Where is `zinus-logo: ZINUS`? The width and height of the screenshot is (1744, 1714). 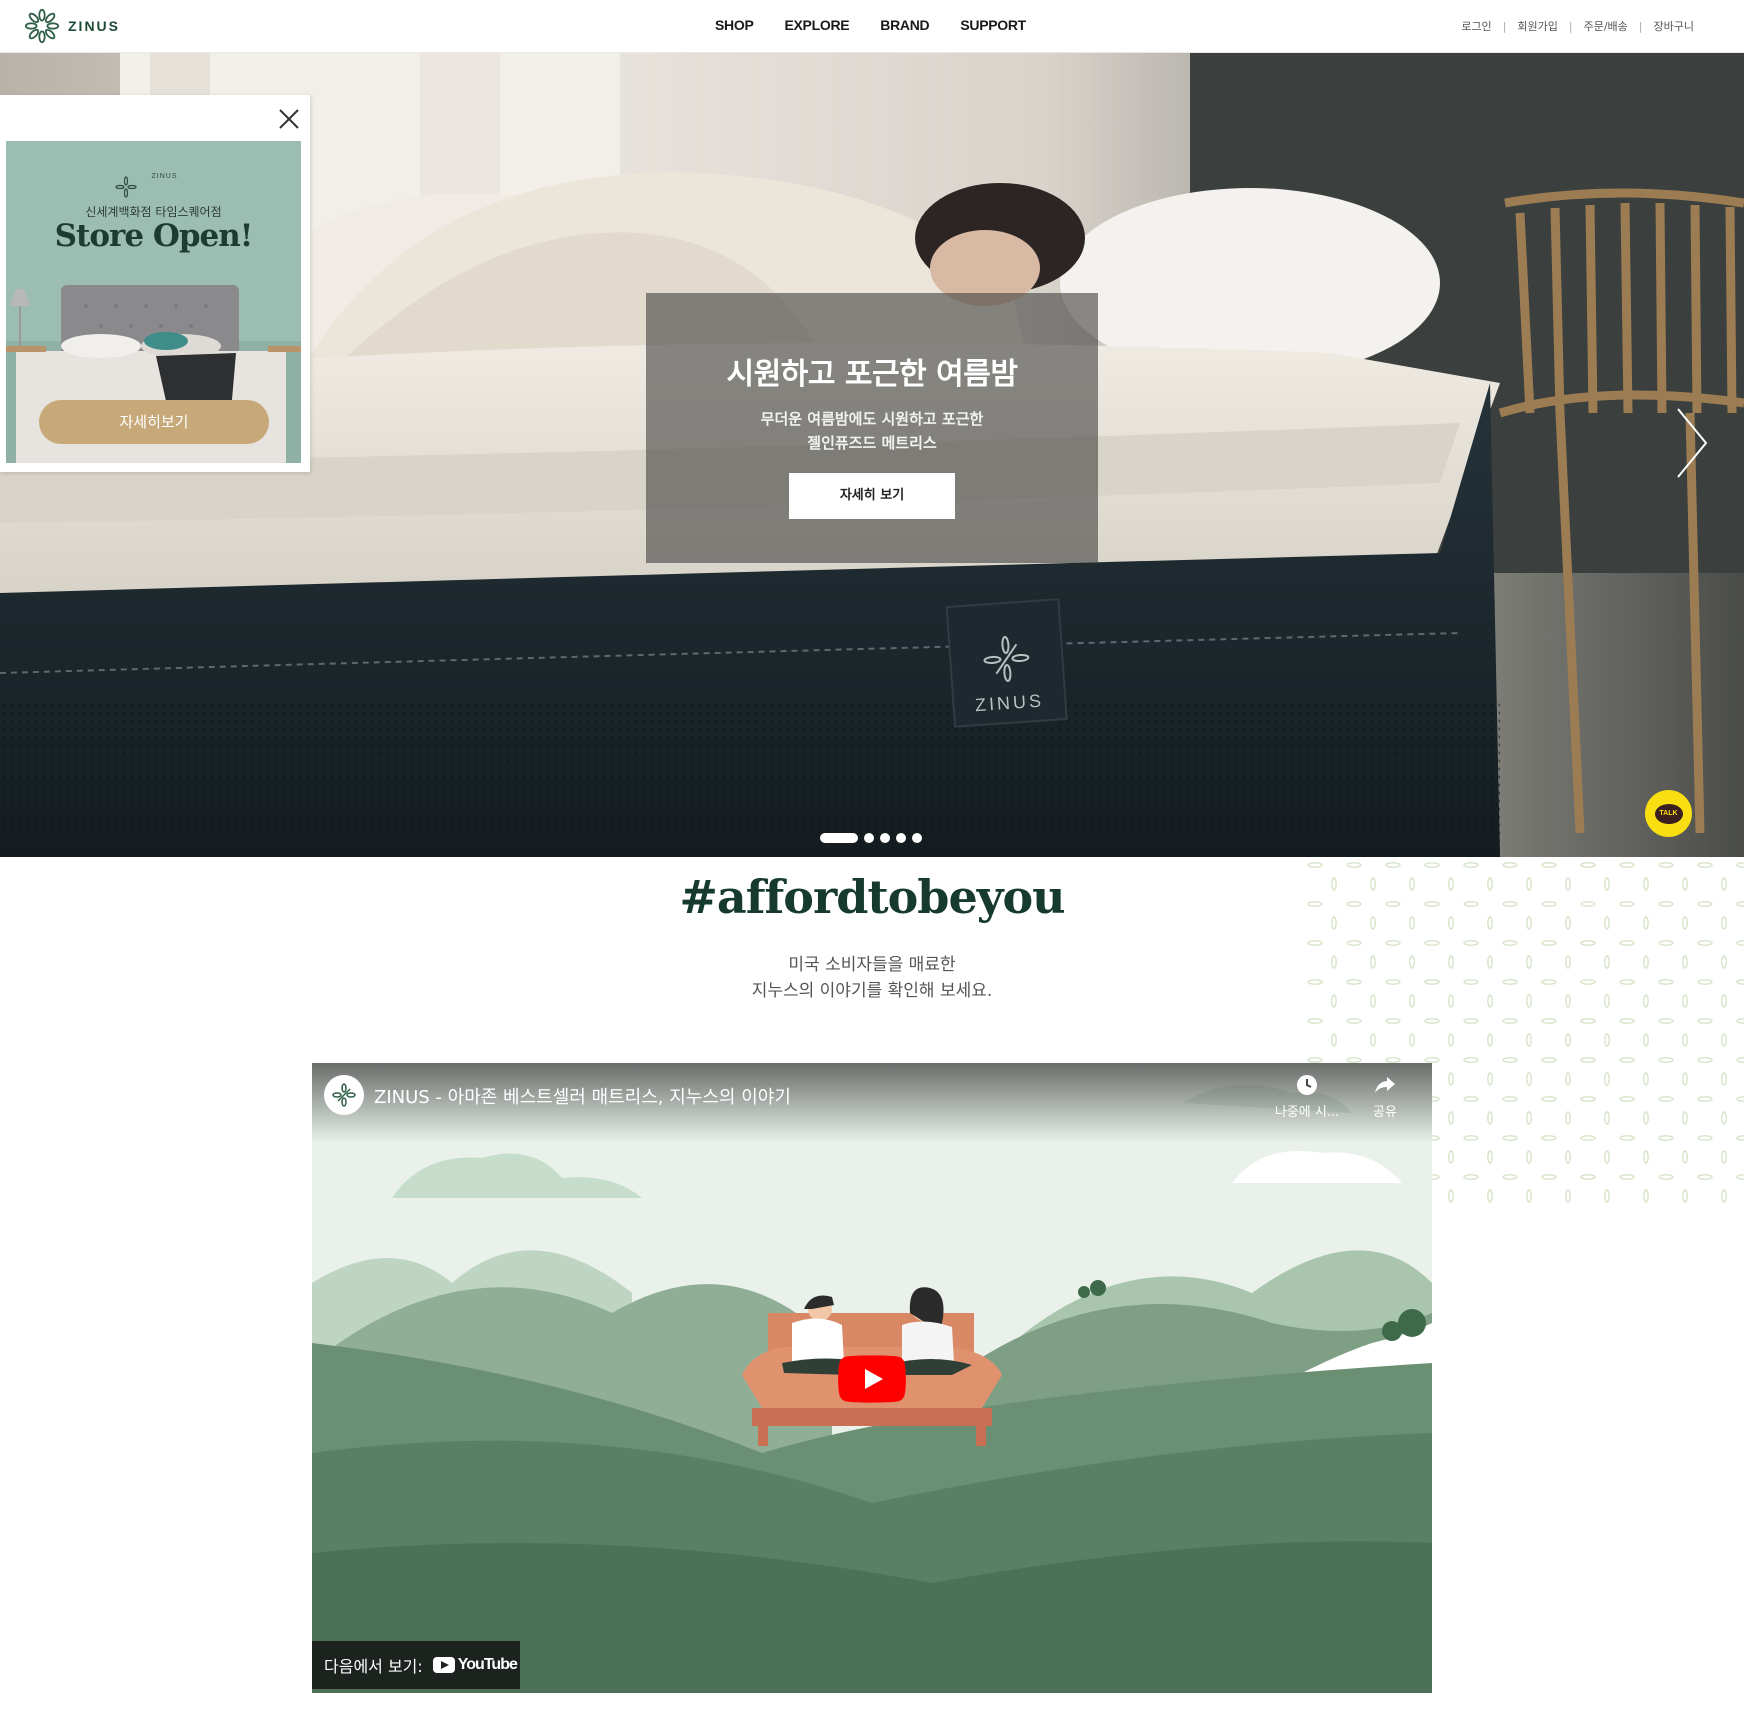
zinus-logo: ZINUS is located at coordinates (72, 26).